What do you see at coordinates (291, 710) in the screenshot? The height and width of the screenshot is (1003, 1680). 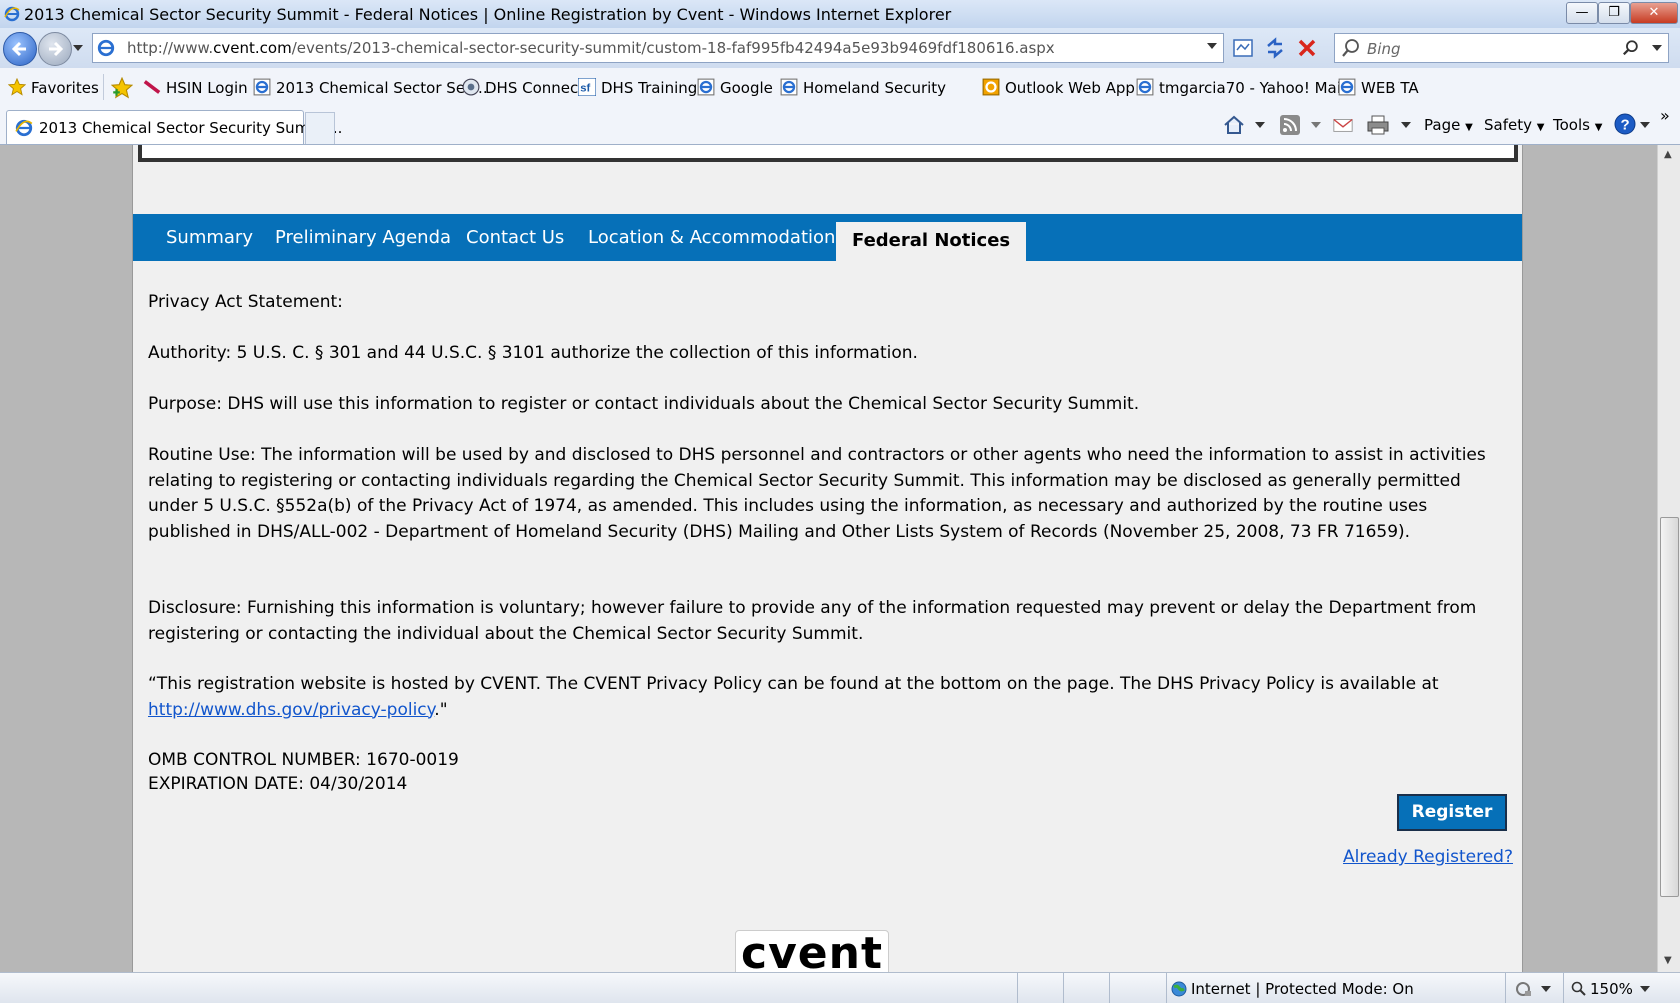 I see `dhs-privacy-policy-link: http://www.dhs.gov/privacy-policy` at bounding box center [291, 710].